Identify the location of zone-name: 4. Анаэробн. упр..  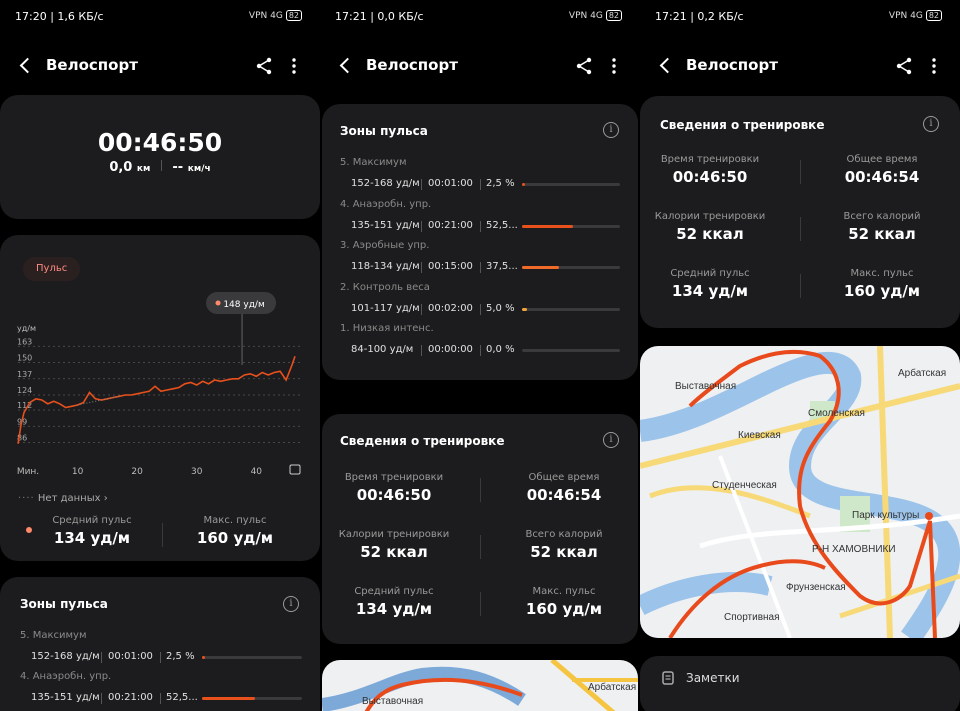
(386, 204).